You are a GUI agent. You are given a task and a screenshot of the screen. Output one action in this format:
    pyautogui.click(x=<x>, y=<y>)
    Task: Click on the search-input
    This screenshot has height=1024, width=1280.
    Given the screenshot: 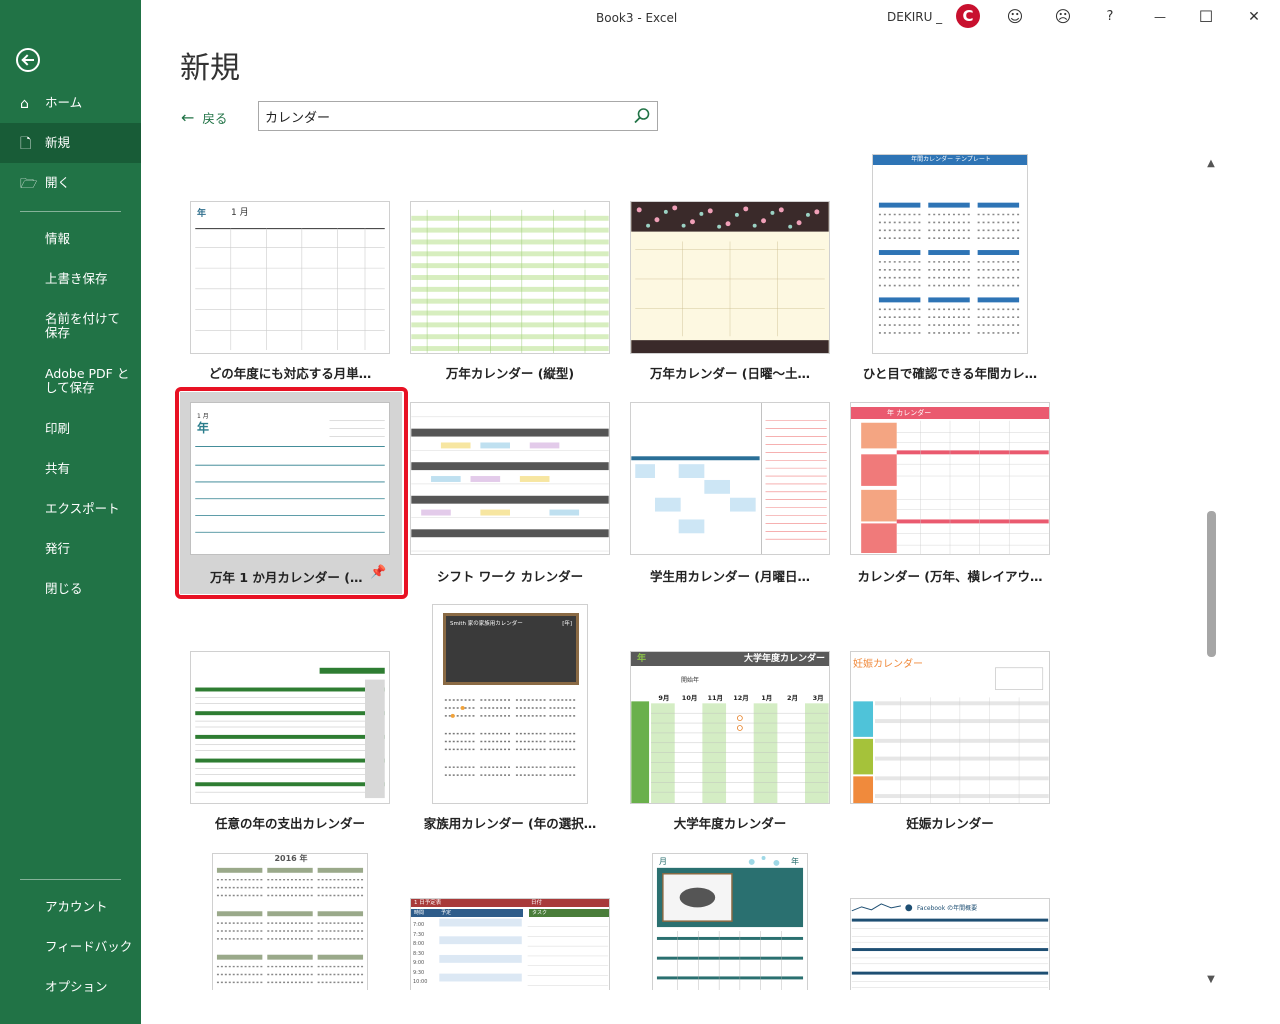 What is the action you would take?
    pyautogui.click(x=445, y=116)
    